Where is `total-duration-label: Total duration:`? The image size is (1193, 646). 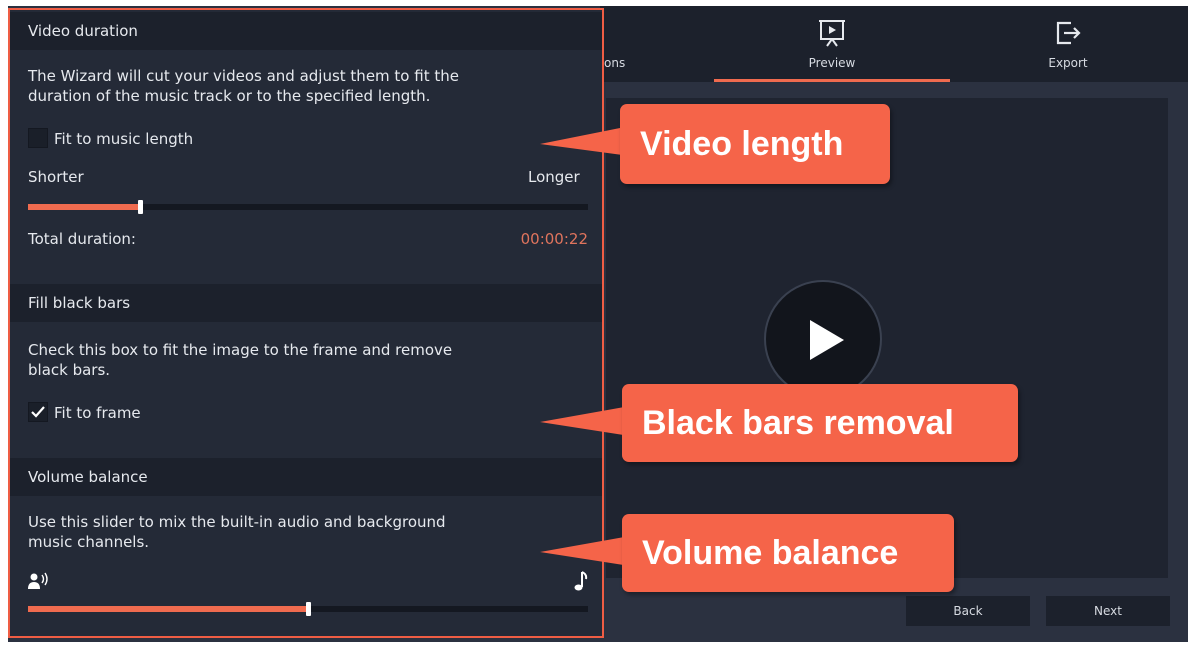
total-duration-label: Total duration: is located at coordinates (82, 239).